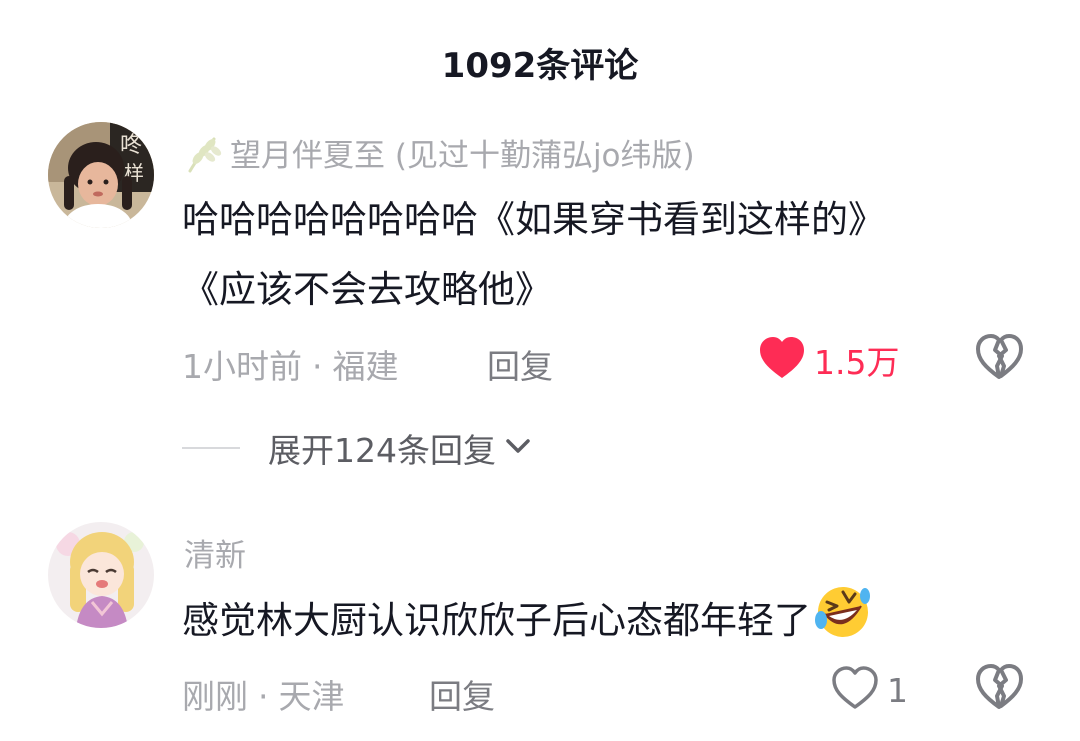  What do you see at coordinates (857, 362) in the screenshot?
I see `like-count: 1.5万` at bounding box center [857, 362].